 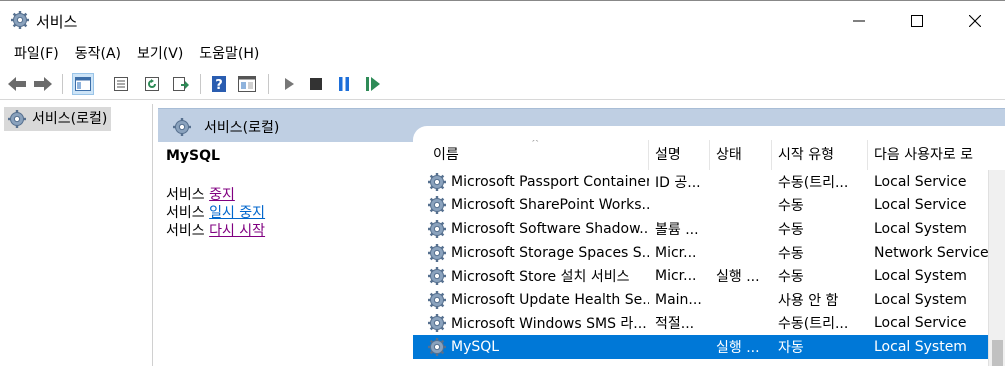 I want to click on menu-file: 파일(F), so click(x=36, y=54).